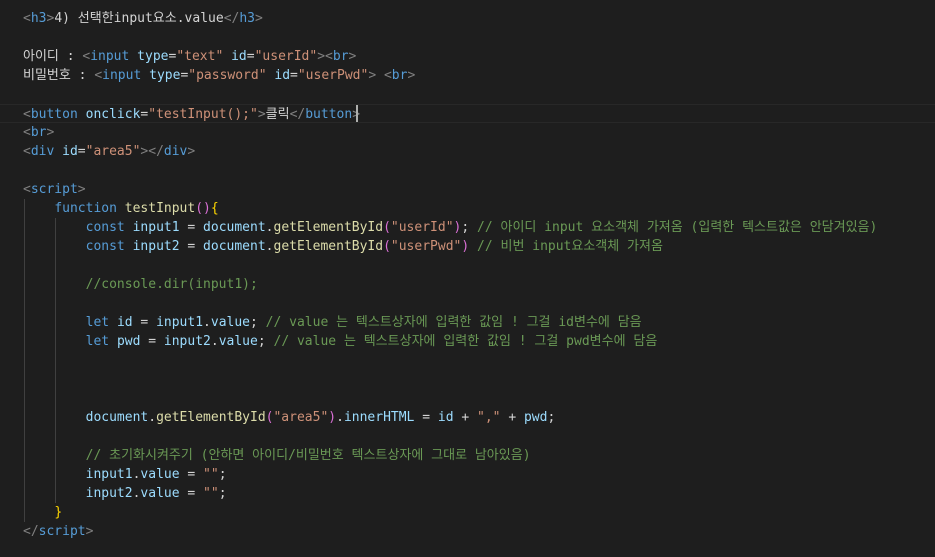  Describe the element at coordinates (214, 208) in the screenshot. I see `code-token: {` at that location.